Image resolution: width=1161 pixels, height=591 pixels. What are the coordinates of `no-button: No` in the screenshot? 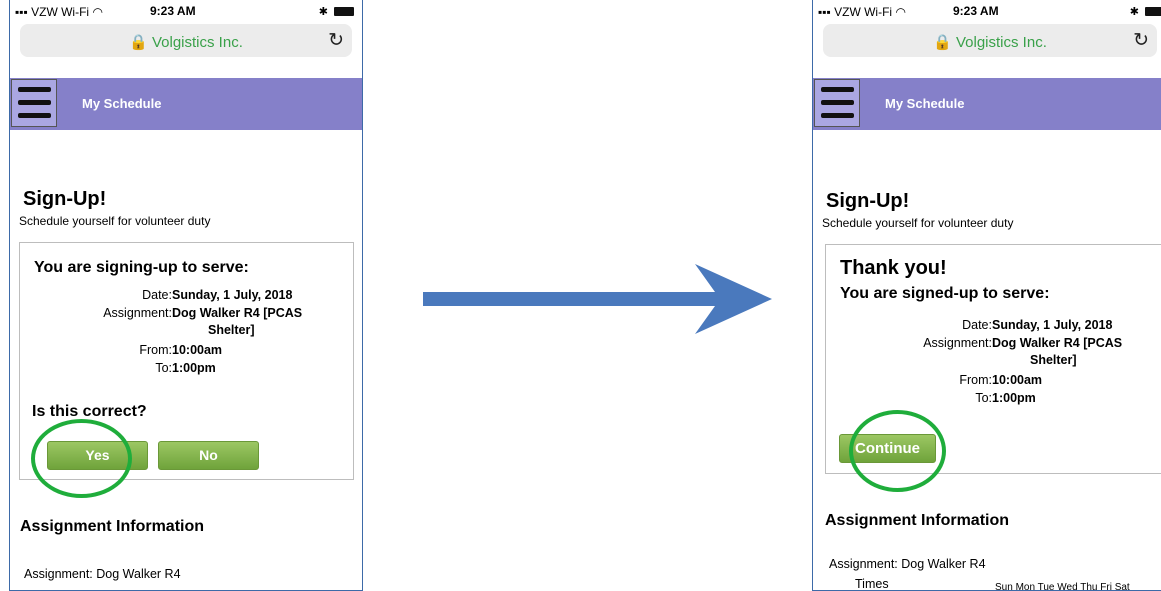 It's located at (208, 455).